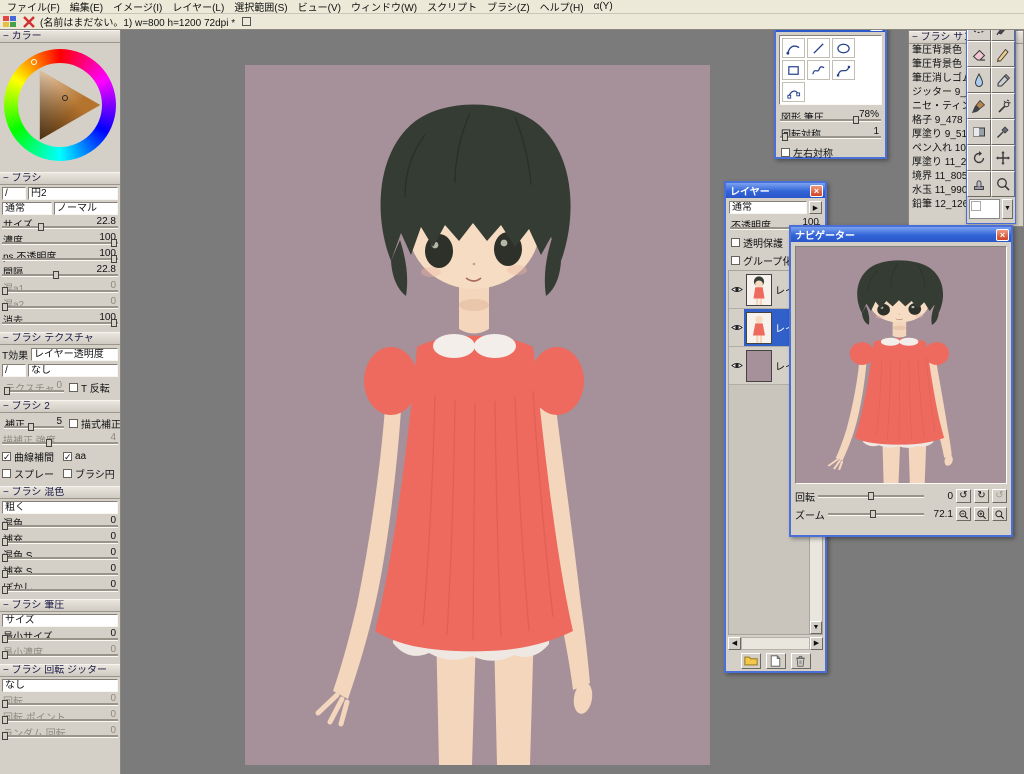  Describe the element at coordinates (775, 660) in the screenshot. I see `new-layer-button` at that location.